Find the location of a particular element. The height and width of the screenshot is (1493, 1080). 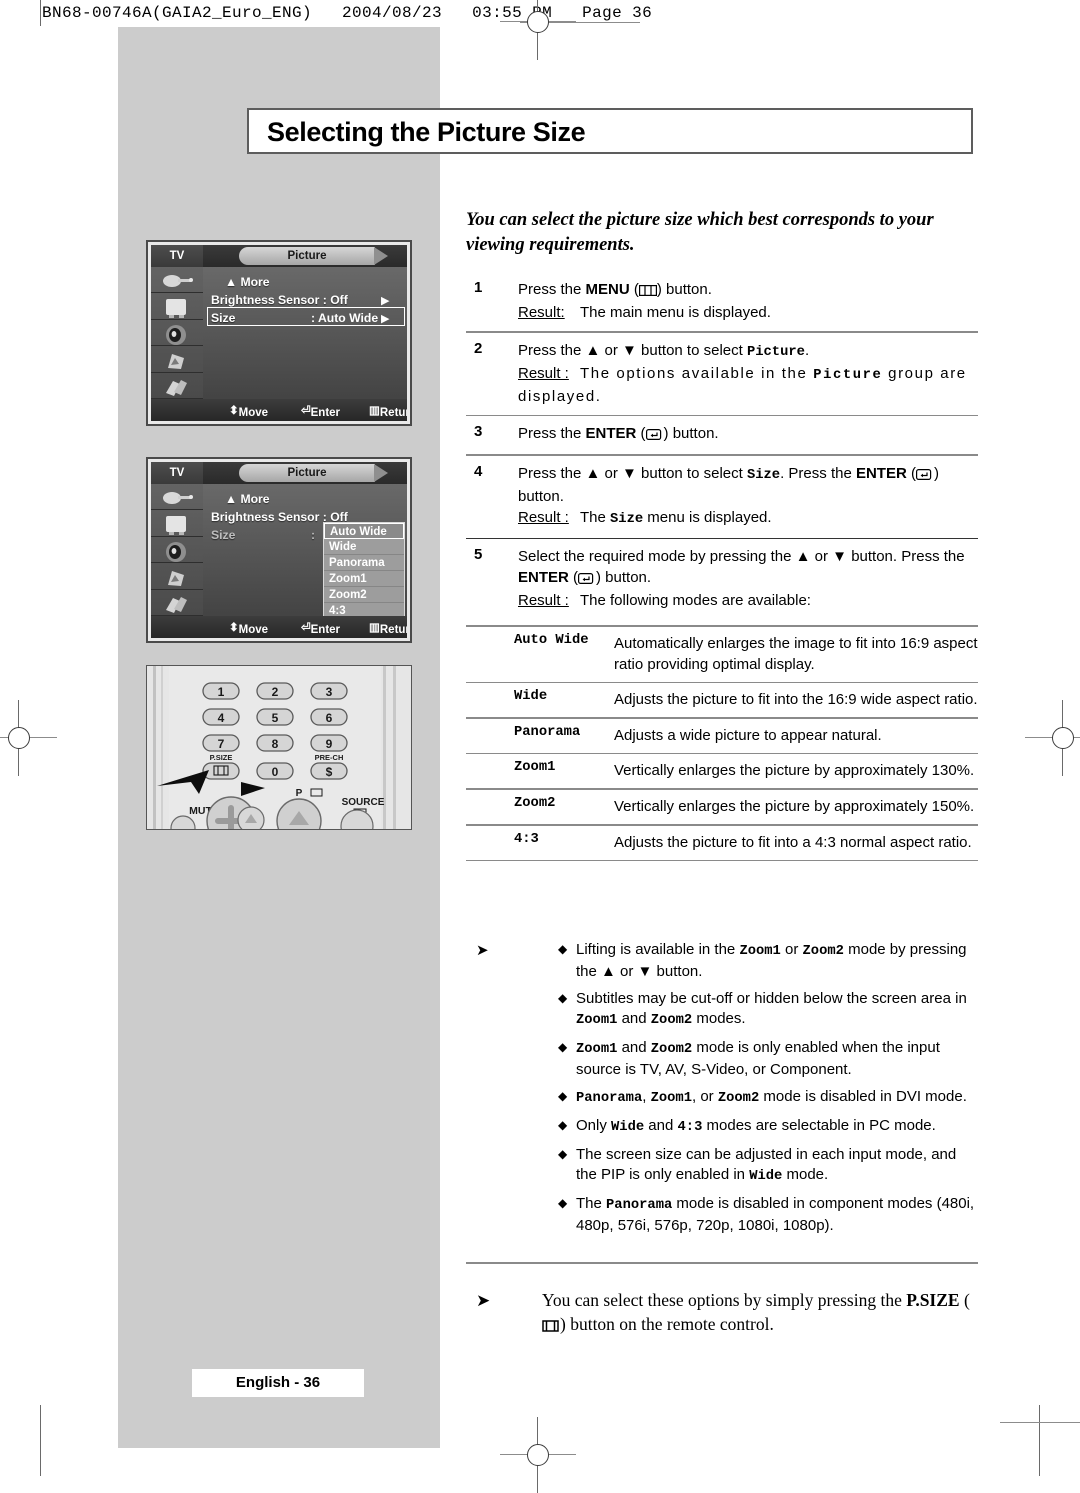

svg-text: 9 is located at coordinates (329, 744).